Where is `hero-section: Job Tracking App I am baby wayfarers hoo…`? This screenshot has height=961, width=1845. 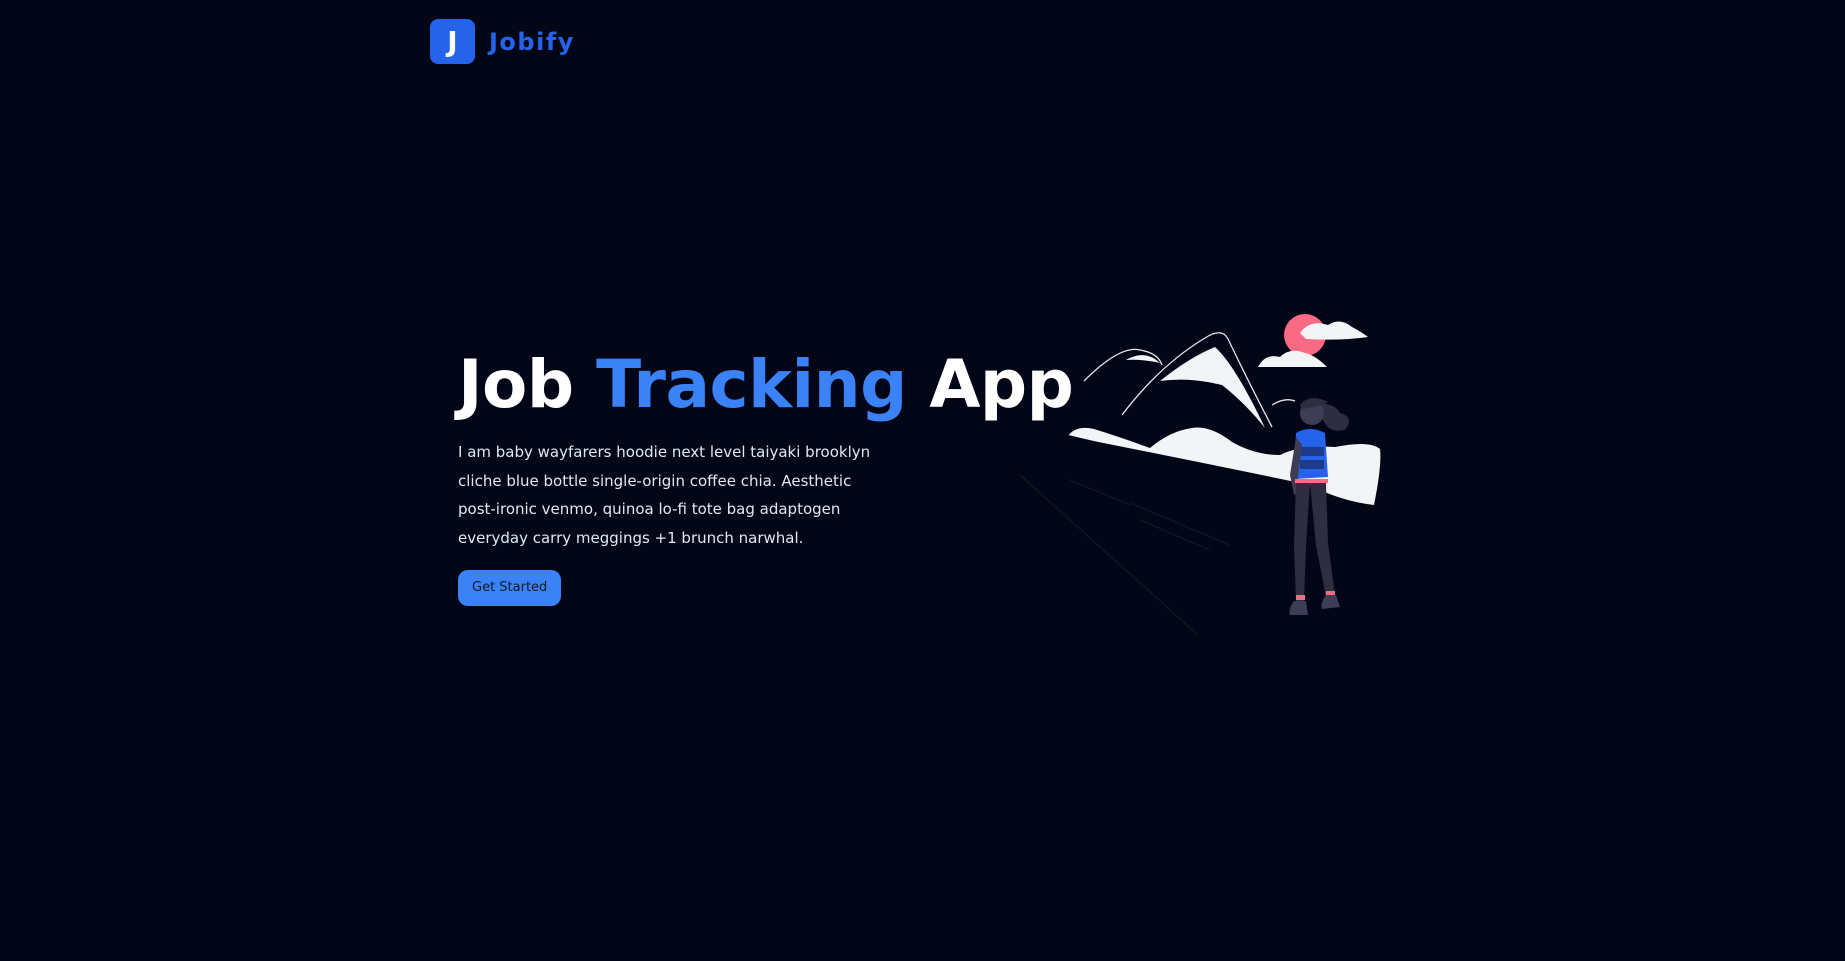
hero-section: Job Tracking App I am baby wayfarers hoo… is located at coordinates (766, 476).